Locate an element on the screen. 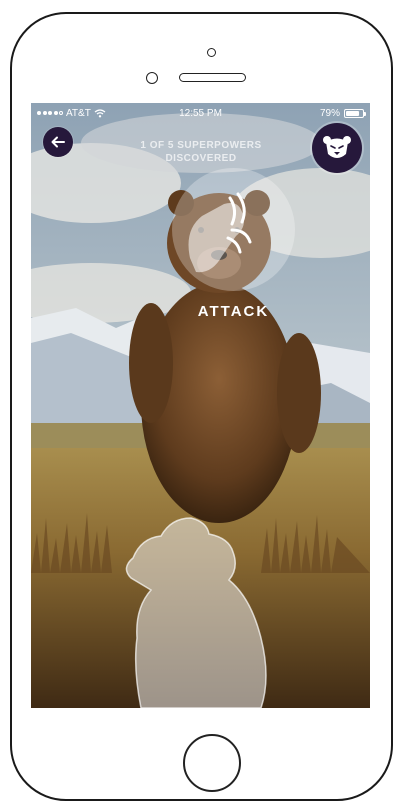 Image resolution: width=415 pixels, height=811 pixels. bear-face-icon is located at coordinates (337, 147).